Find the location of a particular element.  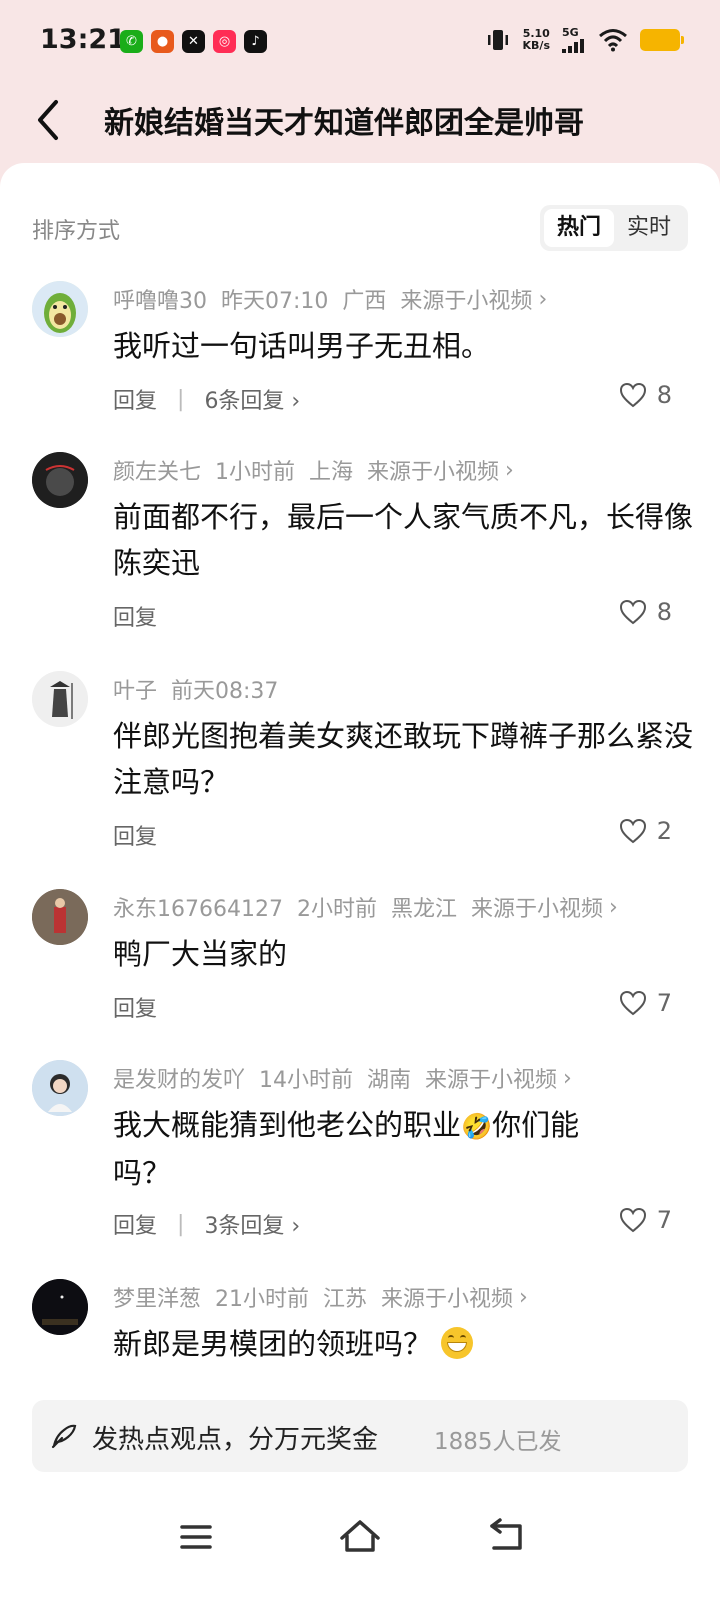

network-speed: 5.10 KB/s is located at coordinates (536, 39).